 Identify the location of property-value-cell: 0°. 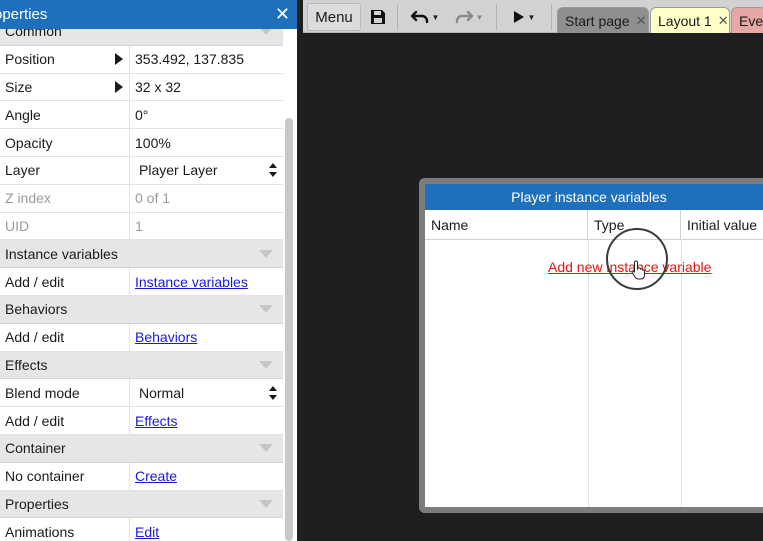
(206, 114).